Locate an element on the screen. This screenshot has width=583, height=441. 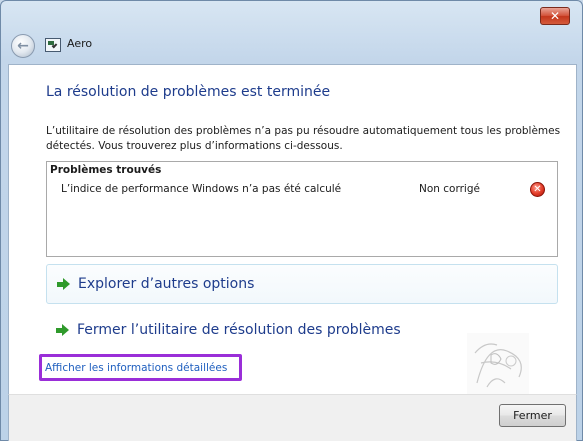
fermer-button: Fermer is located at coordinates (532, 415).